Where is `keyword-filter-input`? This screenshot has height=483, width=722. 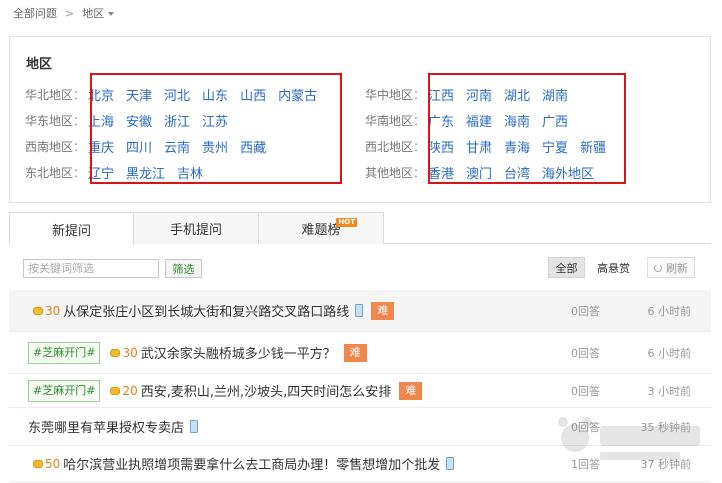
keyword-filter-input is located at coordinates (91, 268).